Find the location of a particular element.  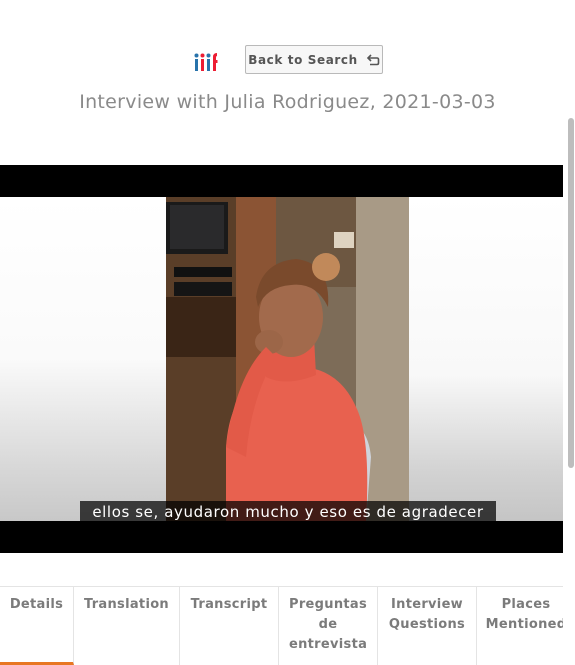

tab-places-mentioned: Places Mentioned is located at coordinates (526, 626).